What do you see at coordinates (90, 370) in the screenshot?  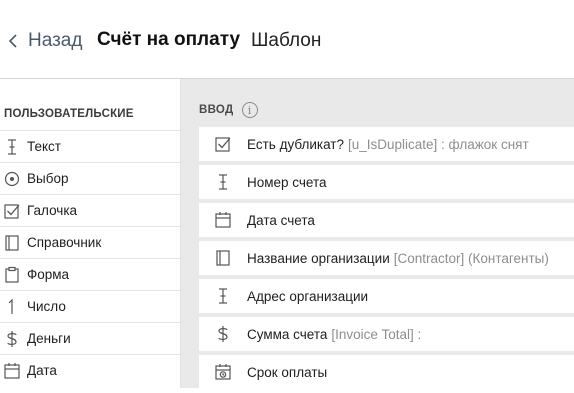 I see `palette-item-date: Дата` at bounding box center [90, 370].